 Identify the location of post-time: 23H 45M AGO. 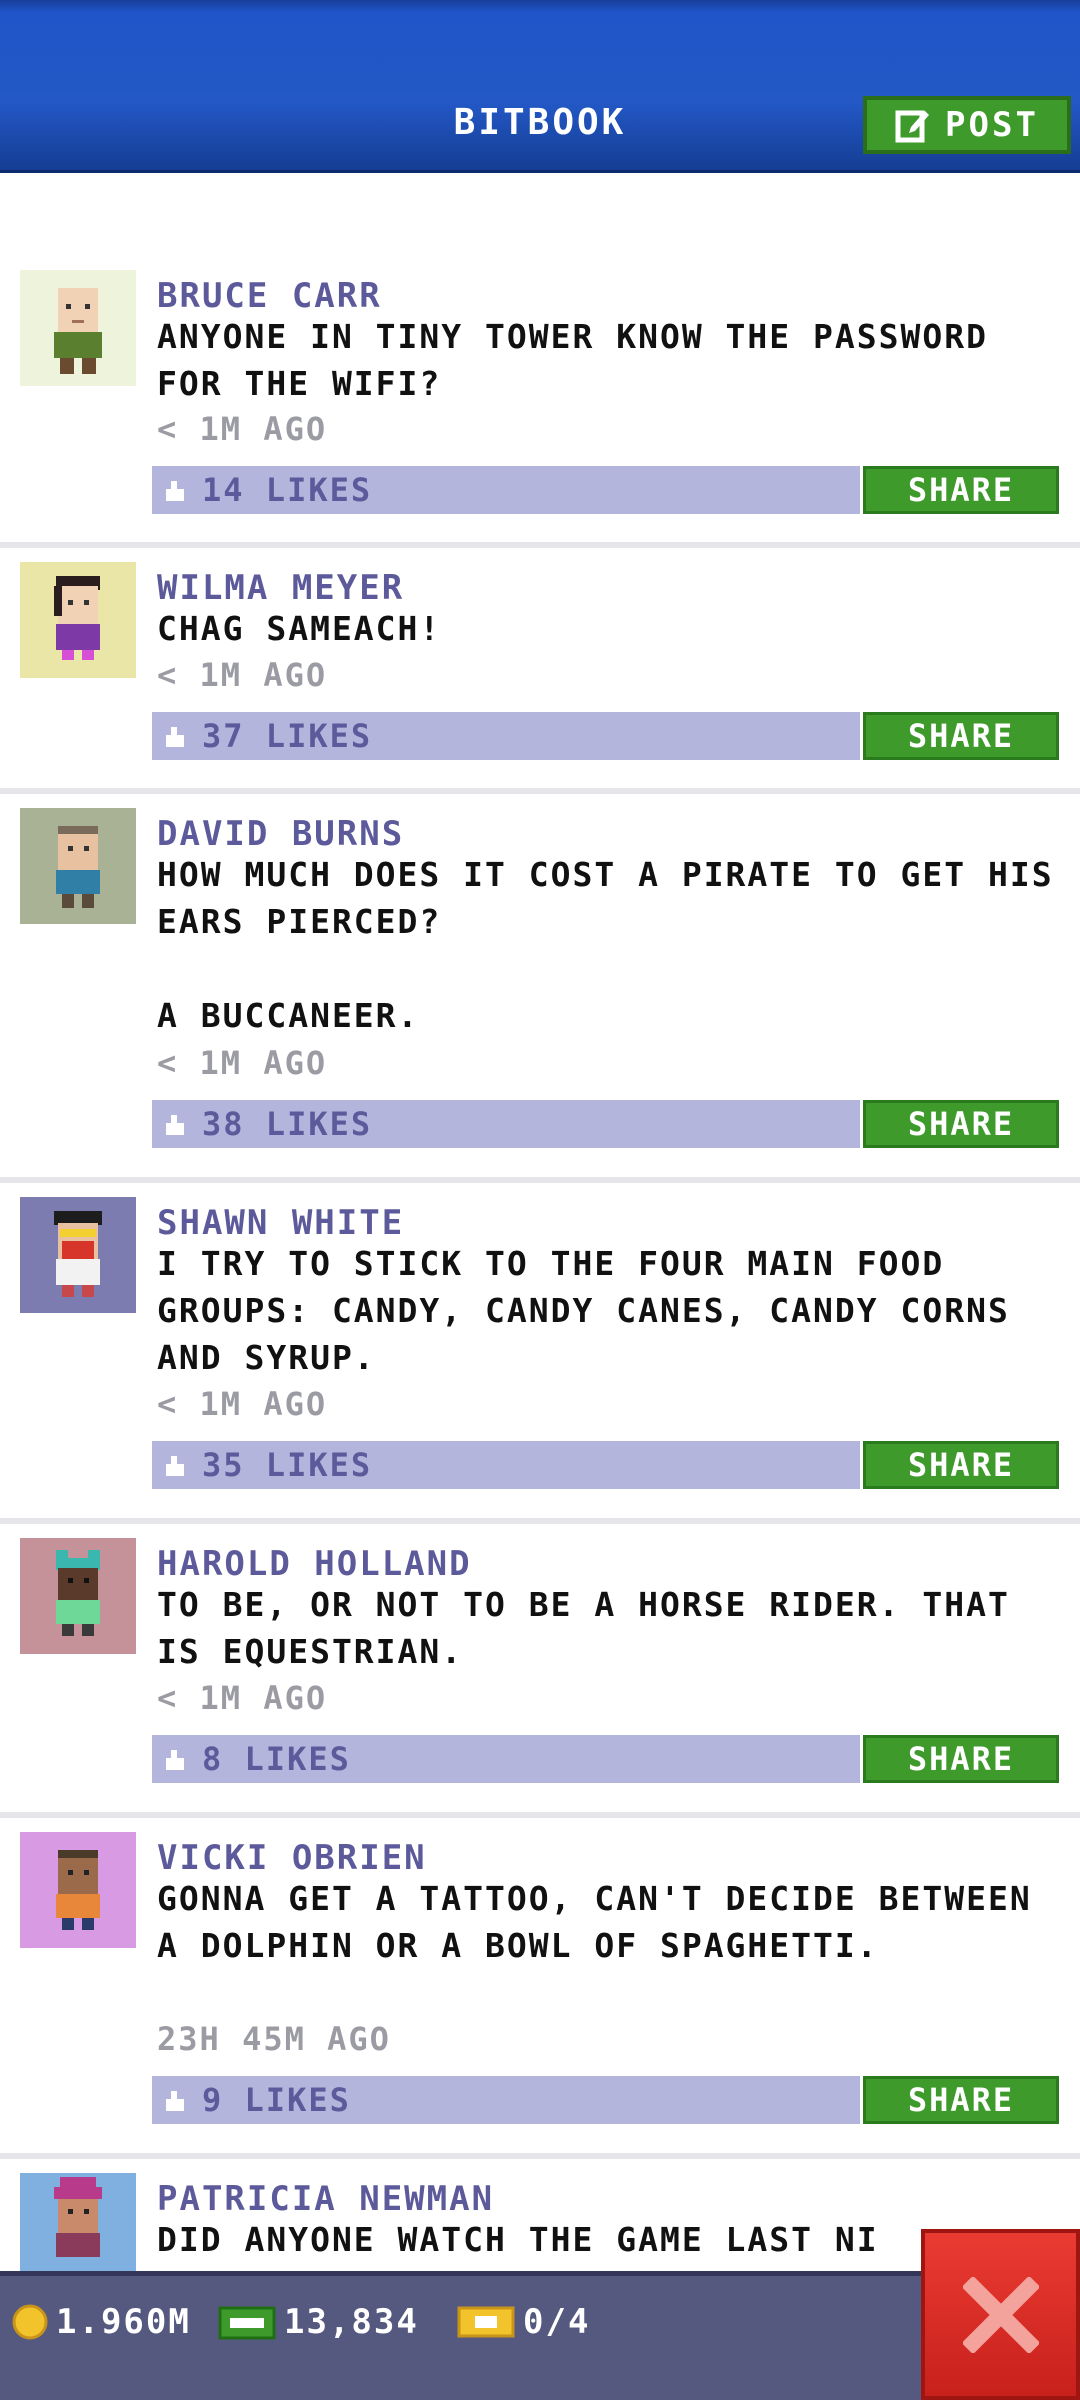
(274, 2039).